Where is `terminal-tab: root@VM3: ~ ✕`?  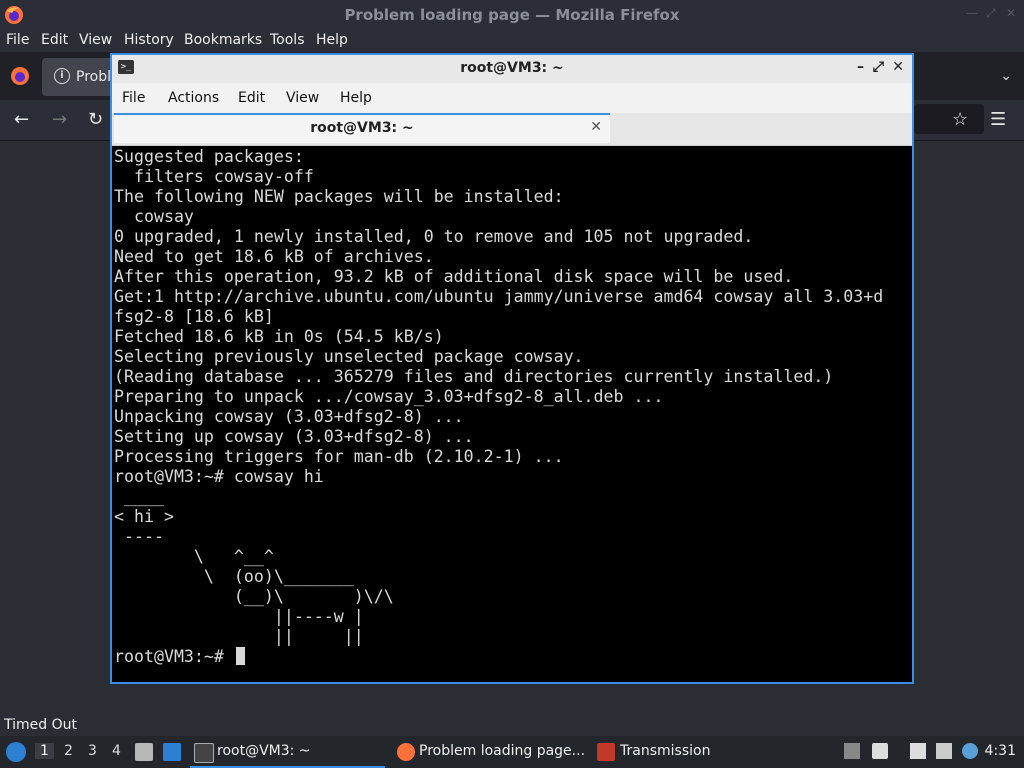
terminal-tab: root@VM3: ~ ✕ is located at coordinates (362, 128).